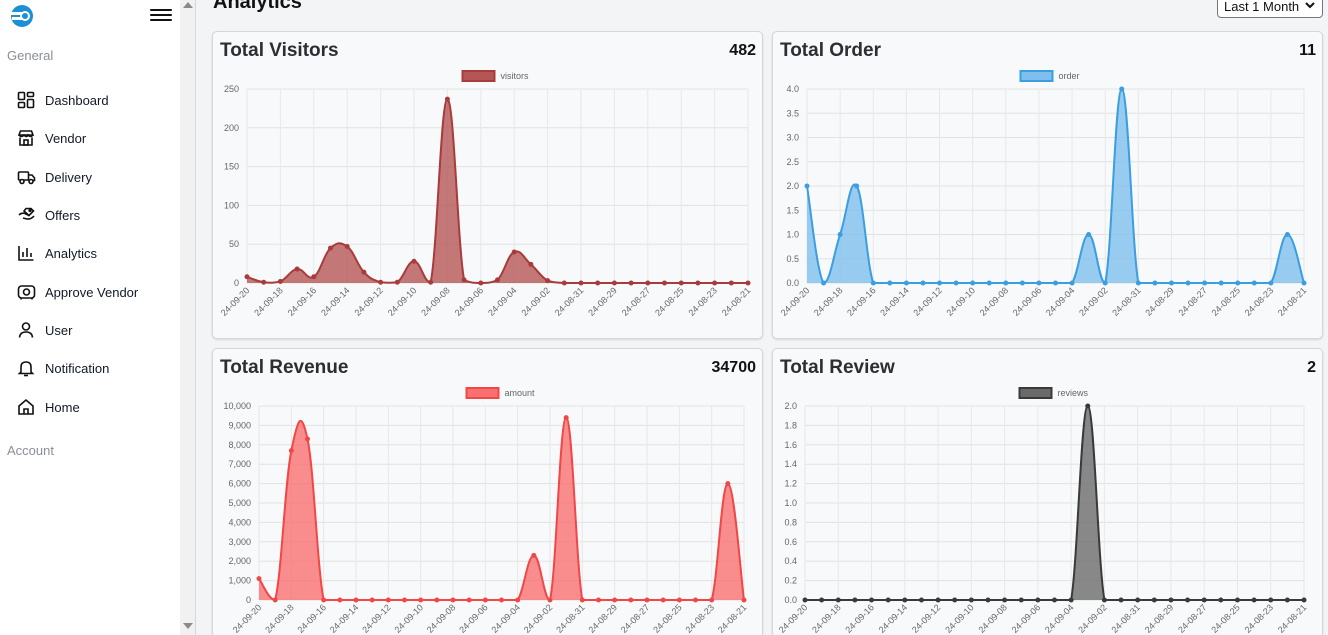  What do you see at coordinates (790, 445) in the screenshot?
I see `y-tick-label: 1.6` at bounding box center [790, 445].